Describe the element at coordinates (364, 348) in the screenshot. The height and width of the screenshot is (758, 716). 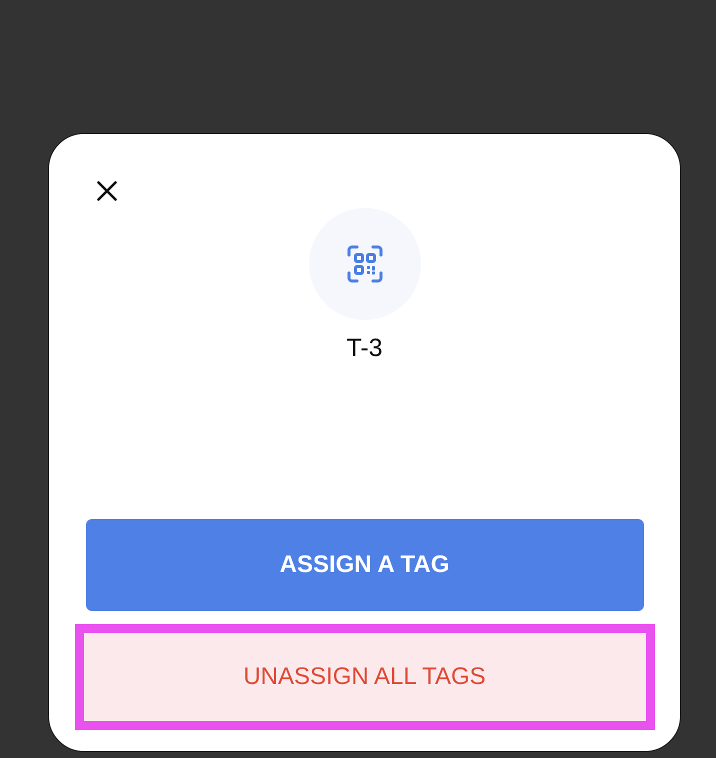
I see `tag-name: T-3` at that location.